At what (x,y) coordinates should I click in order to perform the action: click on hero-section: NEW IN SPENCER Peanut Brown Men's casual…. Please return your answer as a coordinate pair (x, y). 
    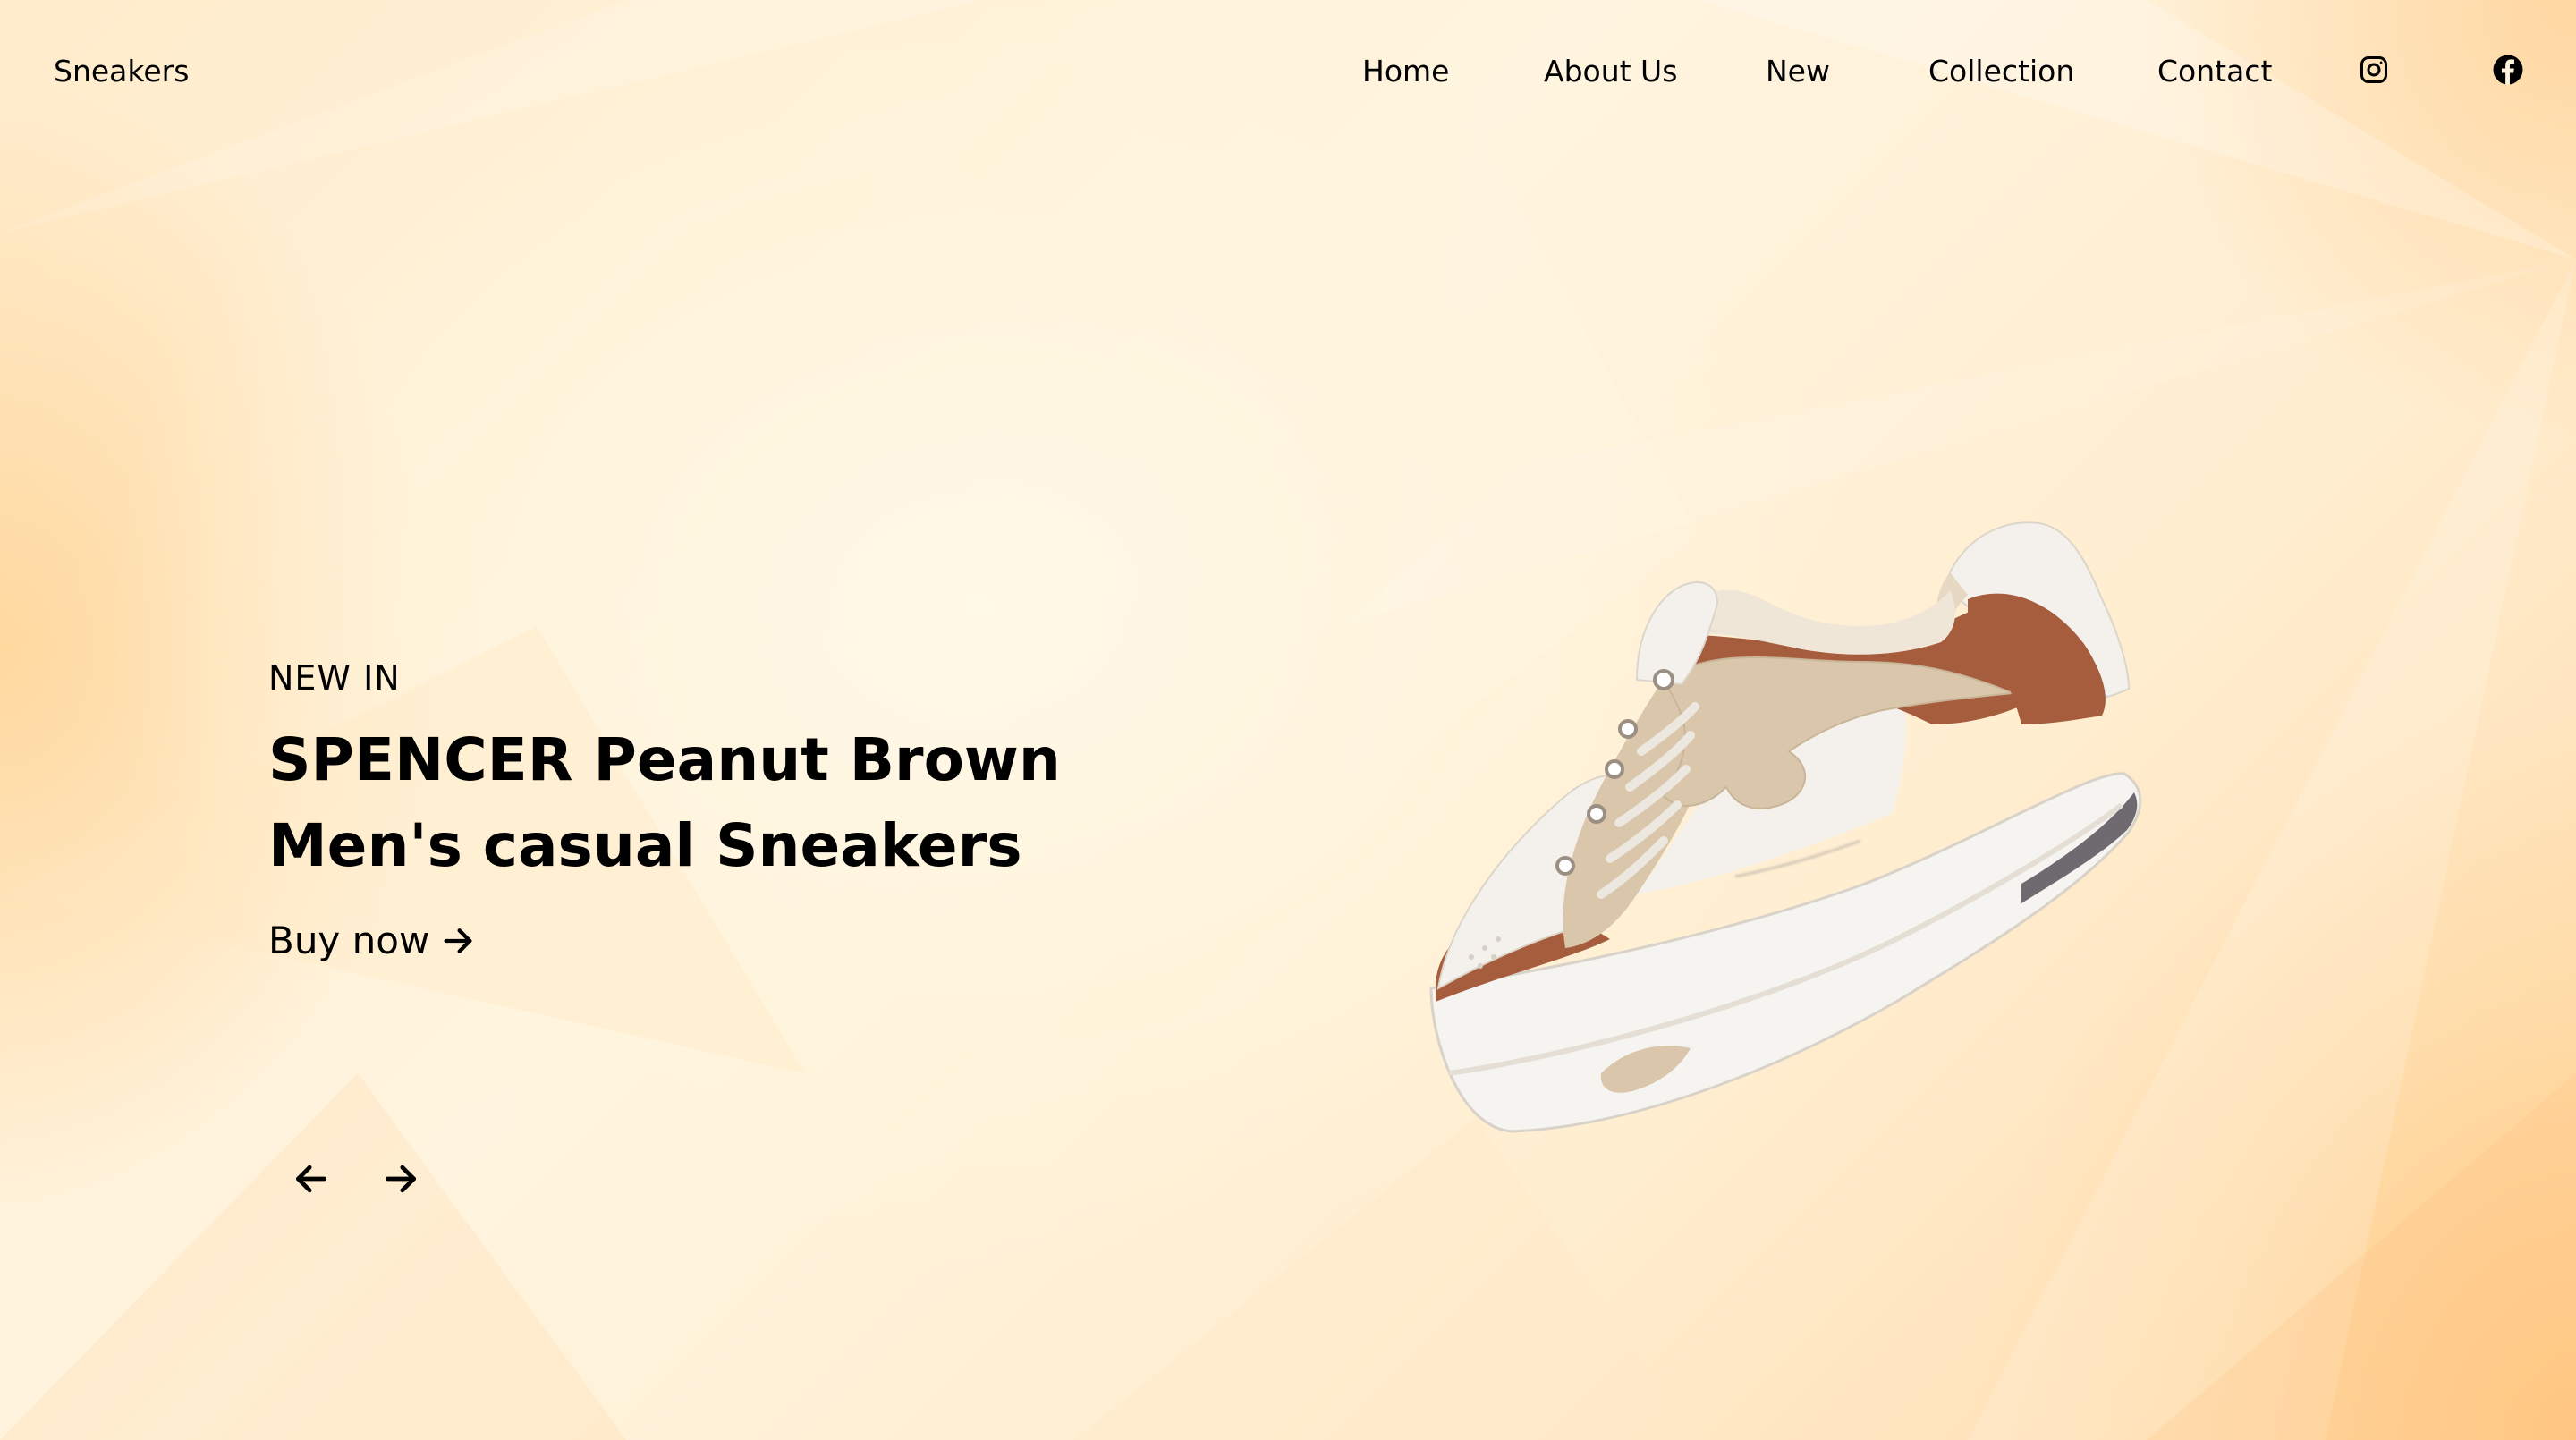
    Looking at the image, I should click on (715, 810).